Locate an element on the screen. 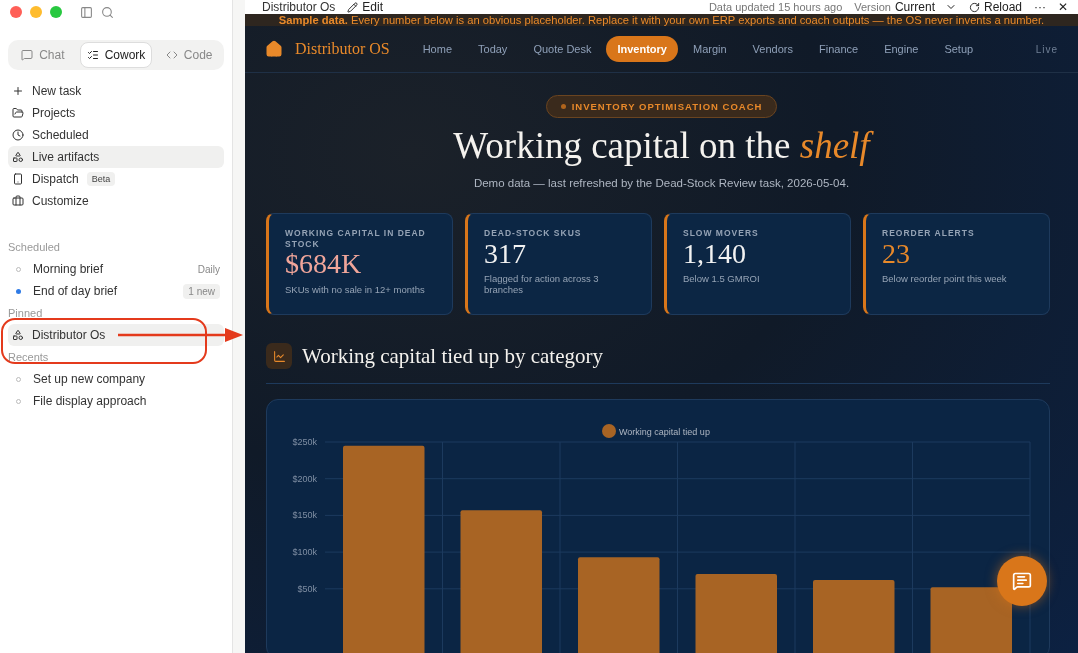 The image size is (1078, 653). reload-icon is located at coordinates (974, 7).